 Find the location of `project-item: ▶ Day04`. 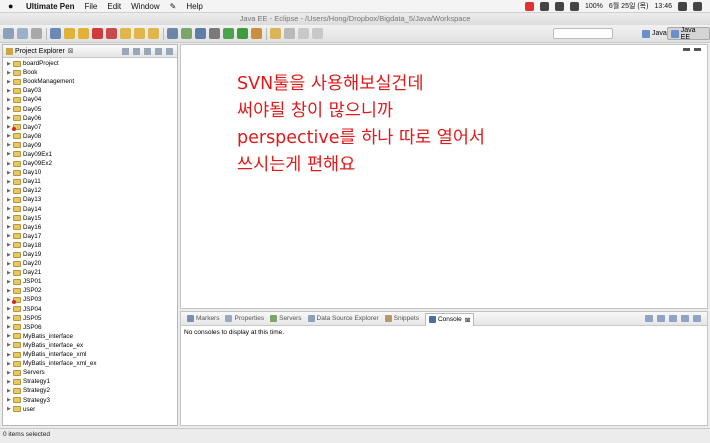

project-item: ▶ Day04 is located at coordinates (90, 99).